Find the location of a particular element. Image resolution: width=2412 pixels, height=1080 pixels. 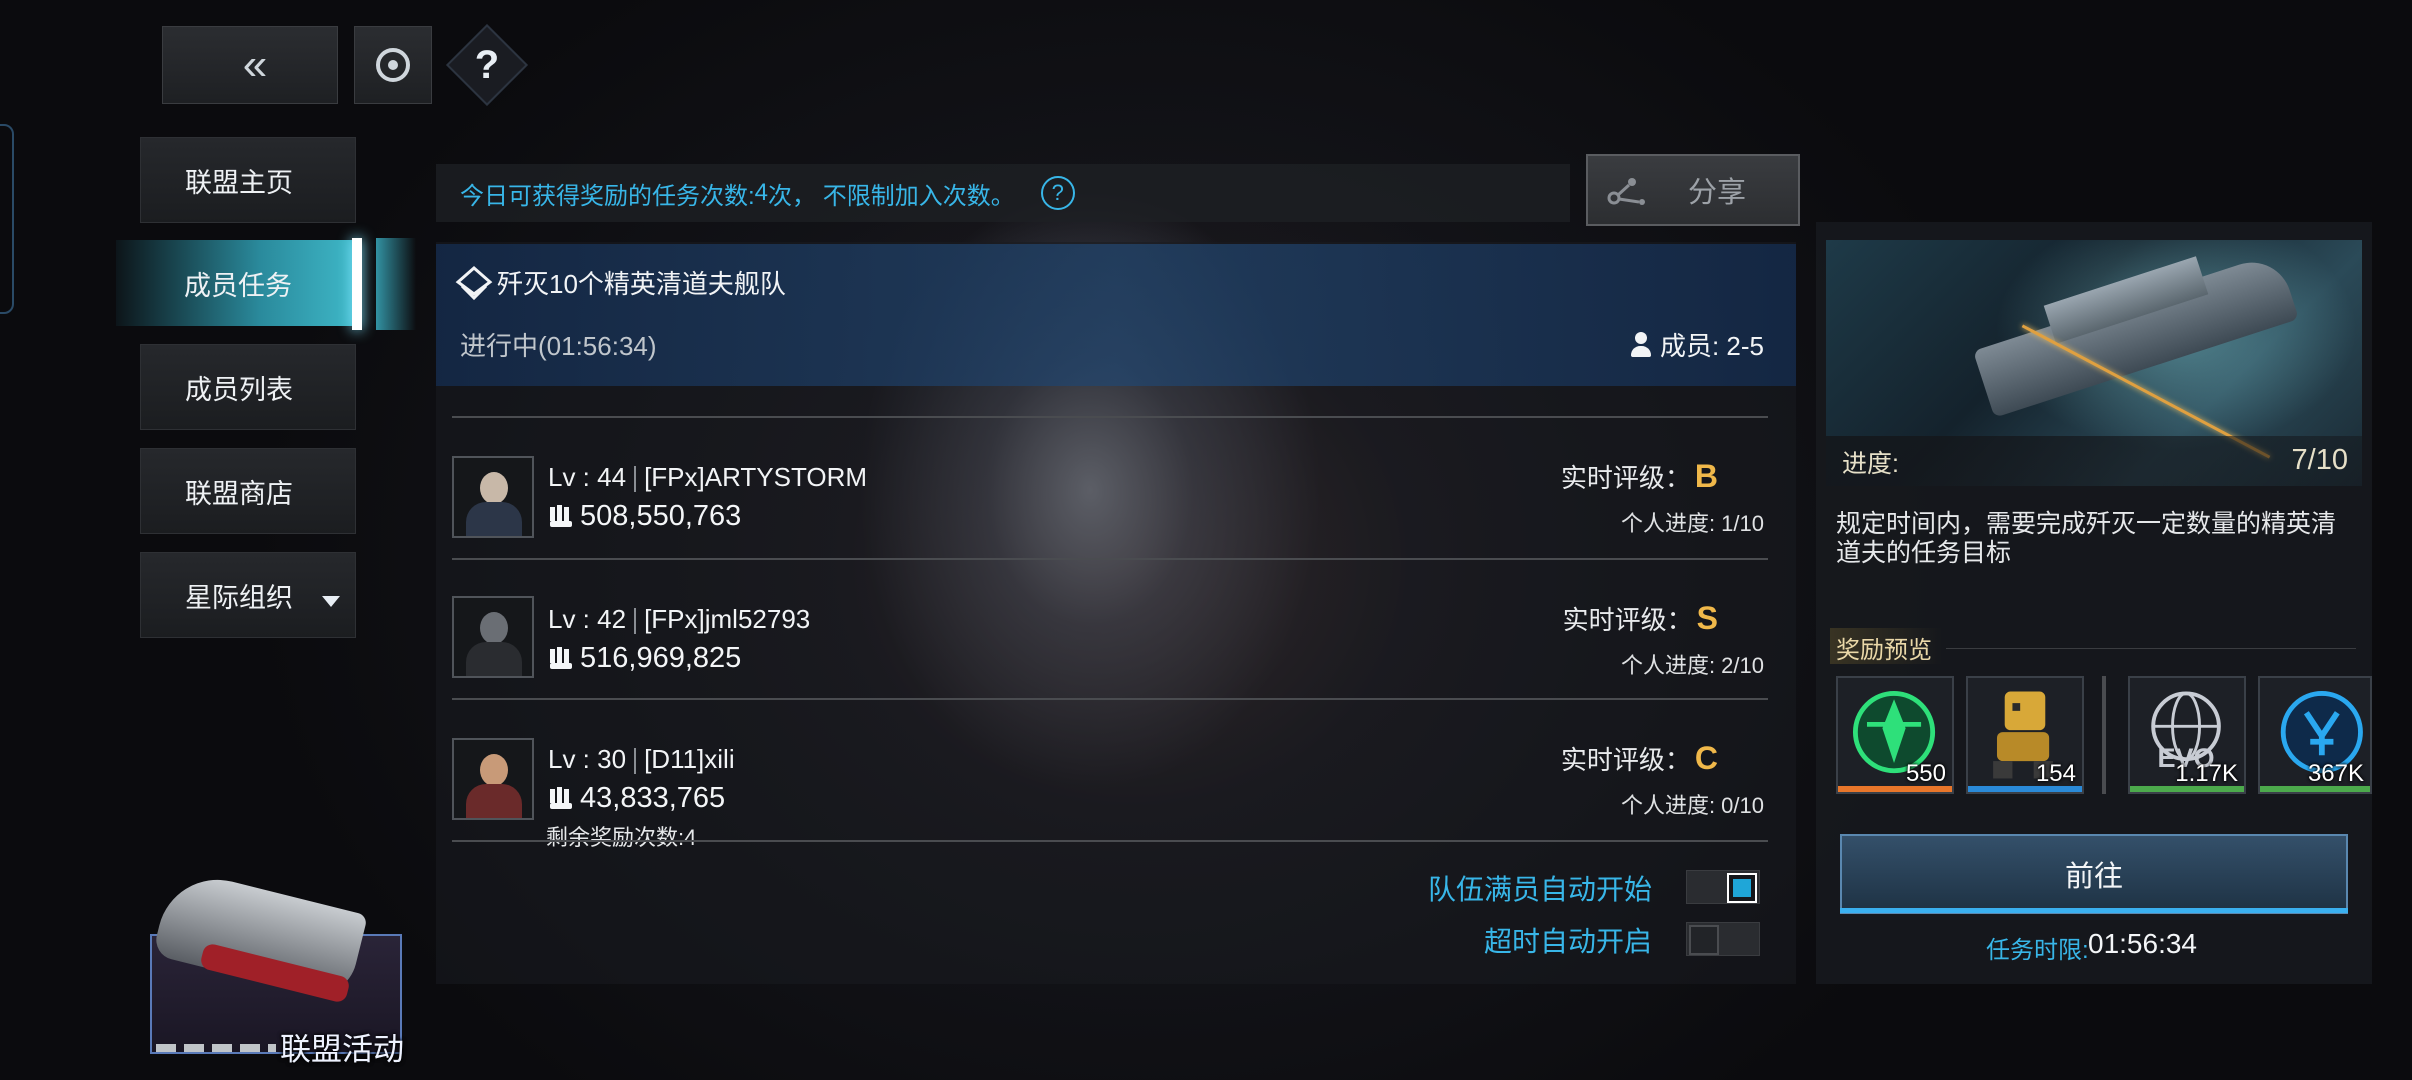

auto-start-full-toggle is located at coordinates (1723, 887).